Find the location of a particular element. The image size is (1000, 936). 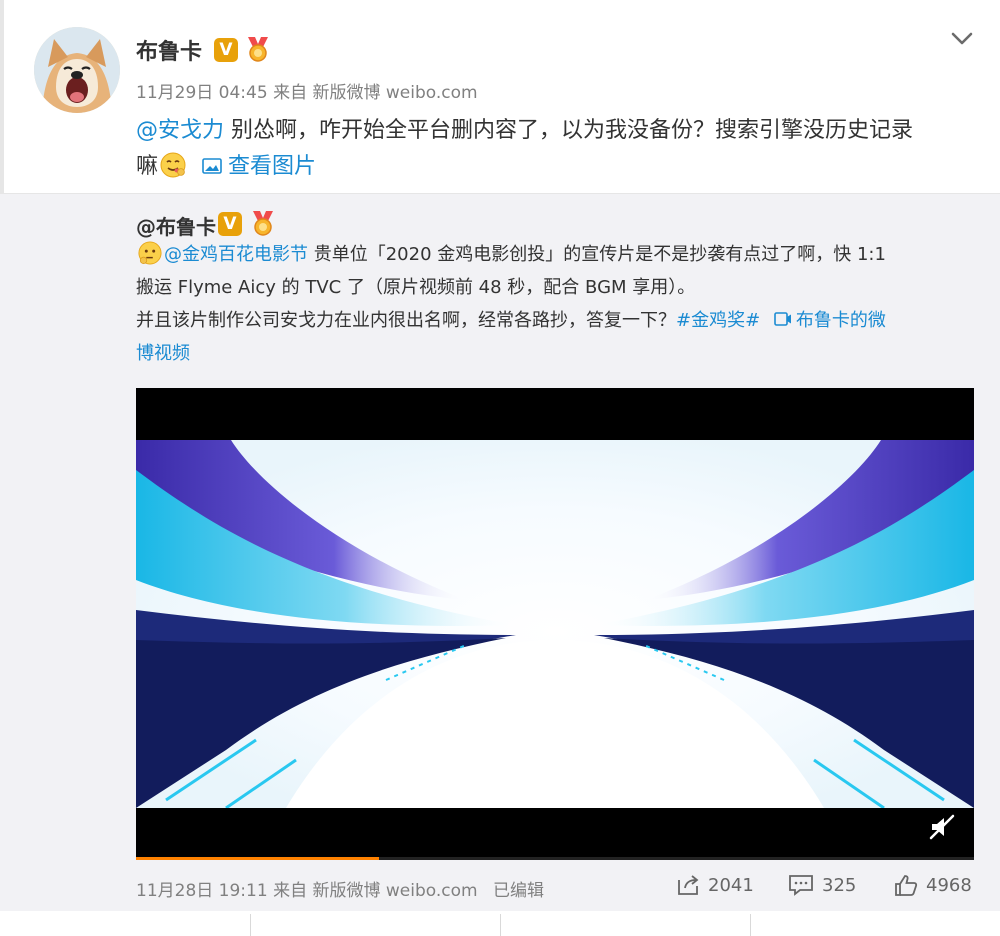

repost-verified-v-icon: V is located at coordinates (230, 224).